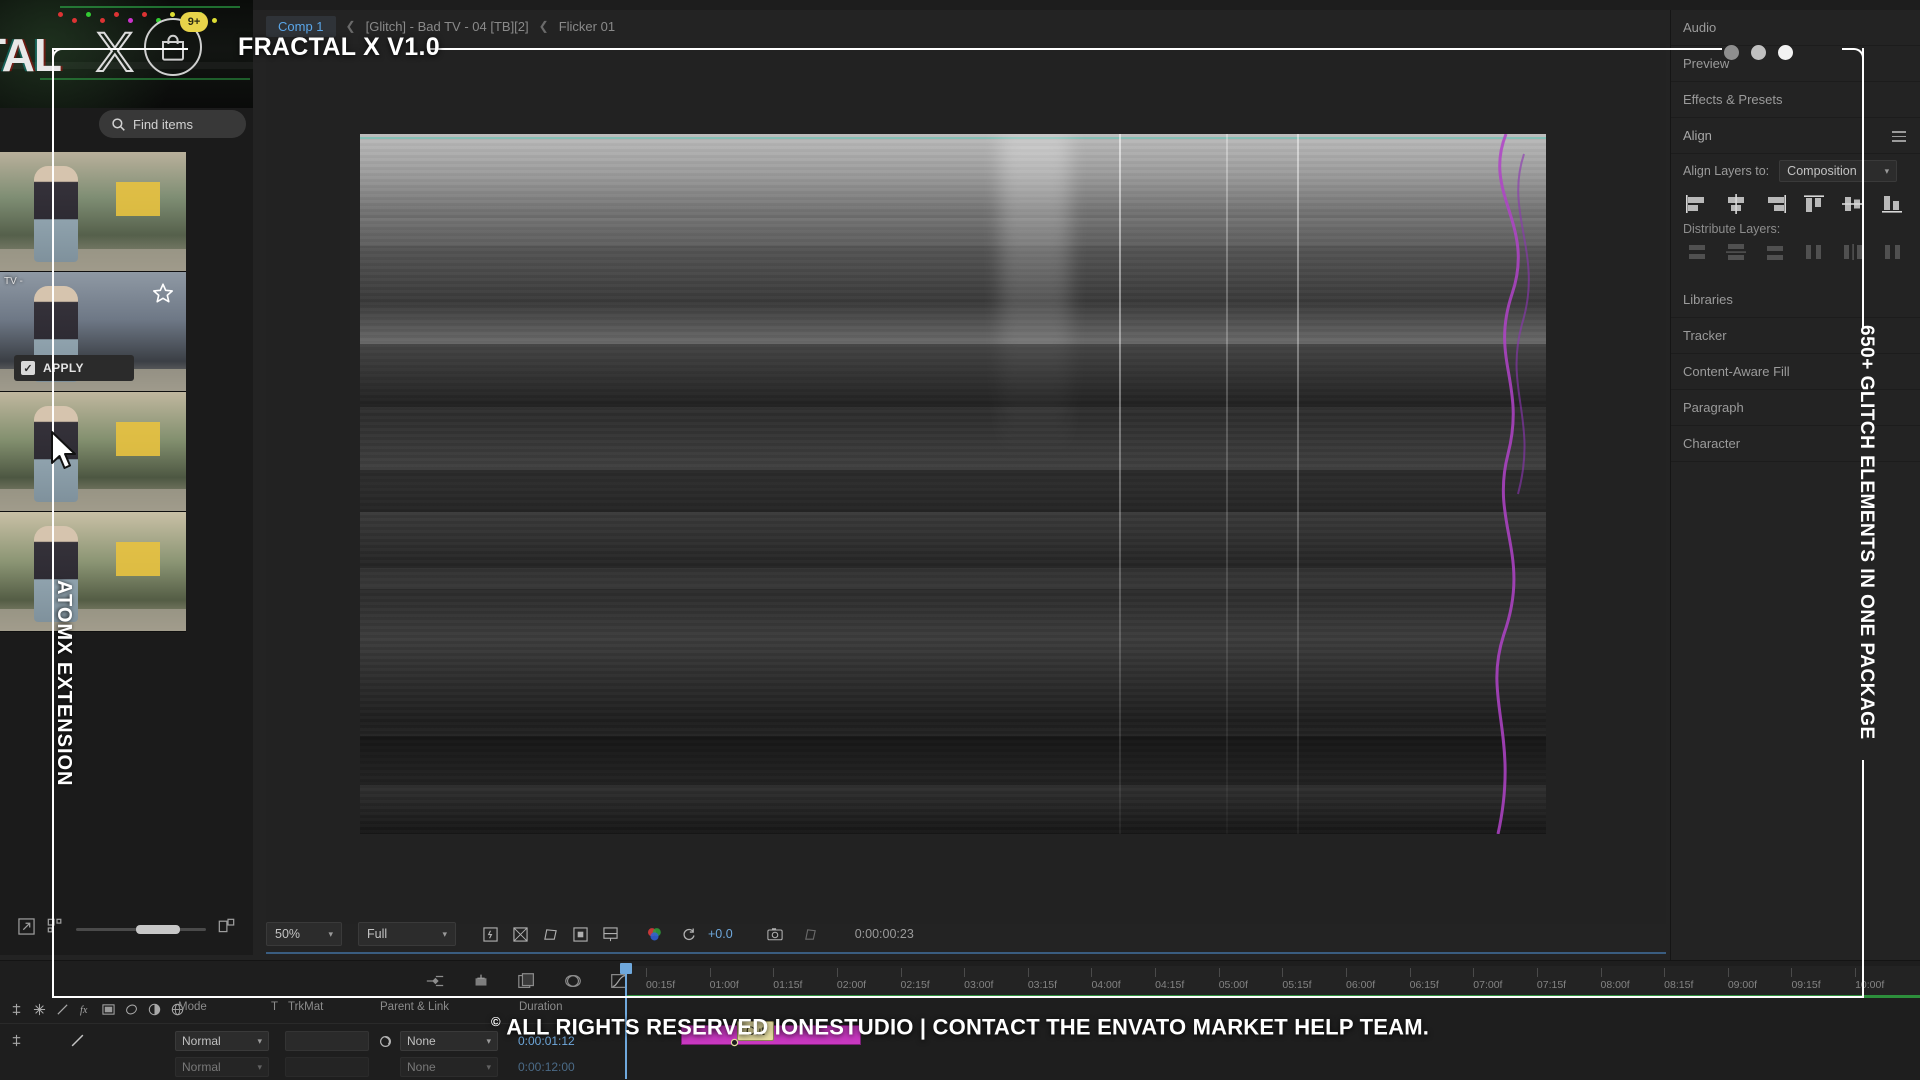 The height and width of the screenshot is (1080, 1920). Describe the element at coordinates (520, 934) in the screenshot. I see `transparency-grid-icon` at that location.